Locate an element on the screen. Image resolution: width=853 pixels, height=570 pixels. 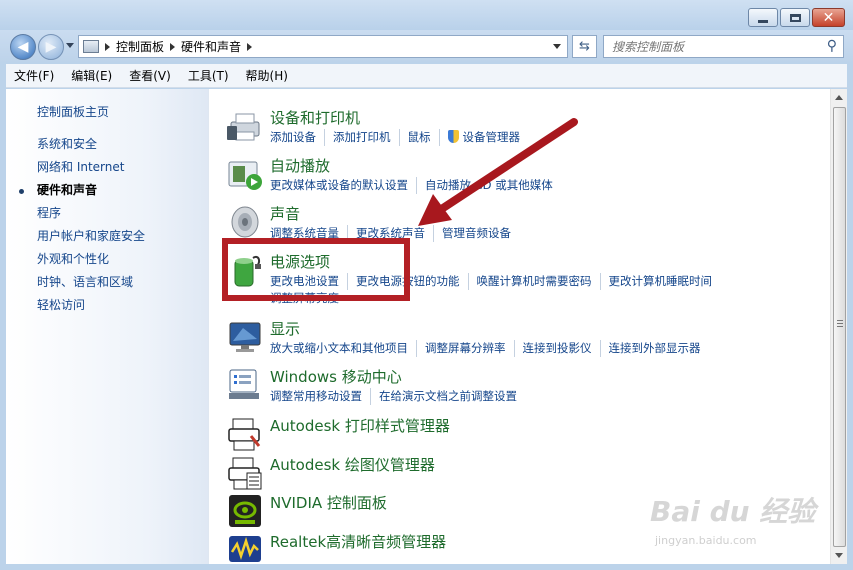
baidu-watermark-url: jingyan.baidu.com is located at coordinates (706, 540).